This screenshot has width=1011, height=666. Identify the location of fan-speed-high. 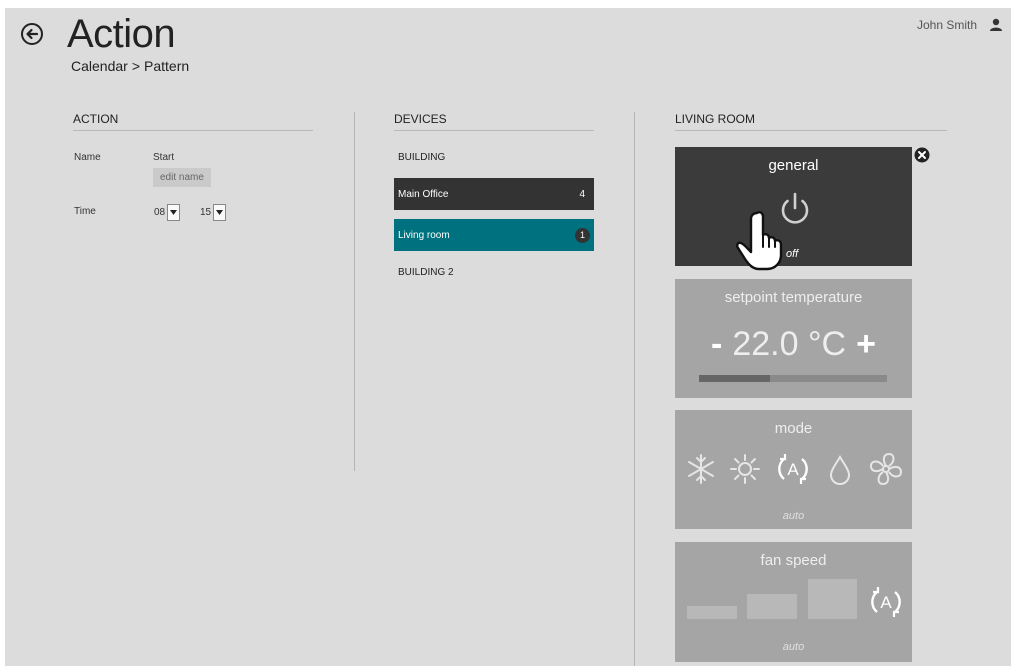
(832, 599).